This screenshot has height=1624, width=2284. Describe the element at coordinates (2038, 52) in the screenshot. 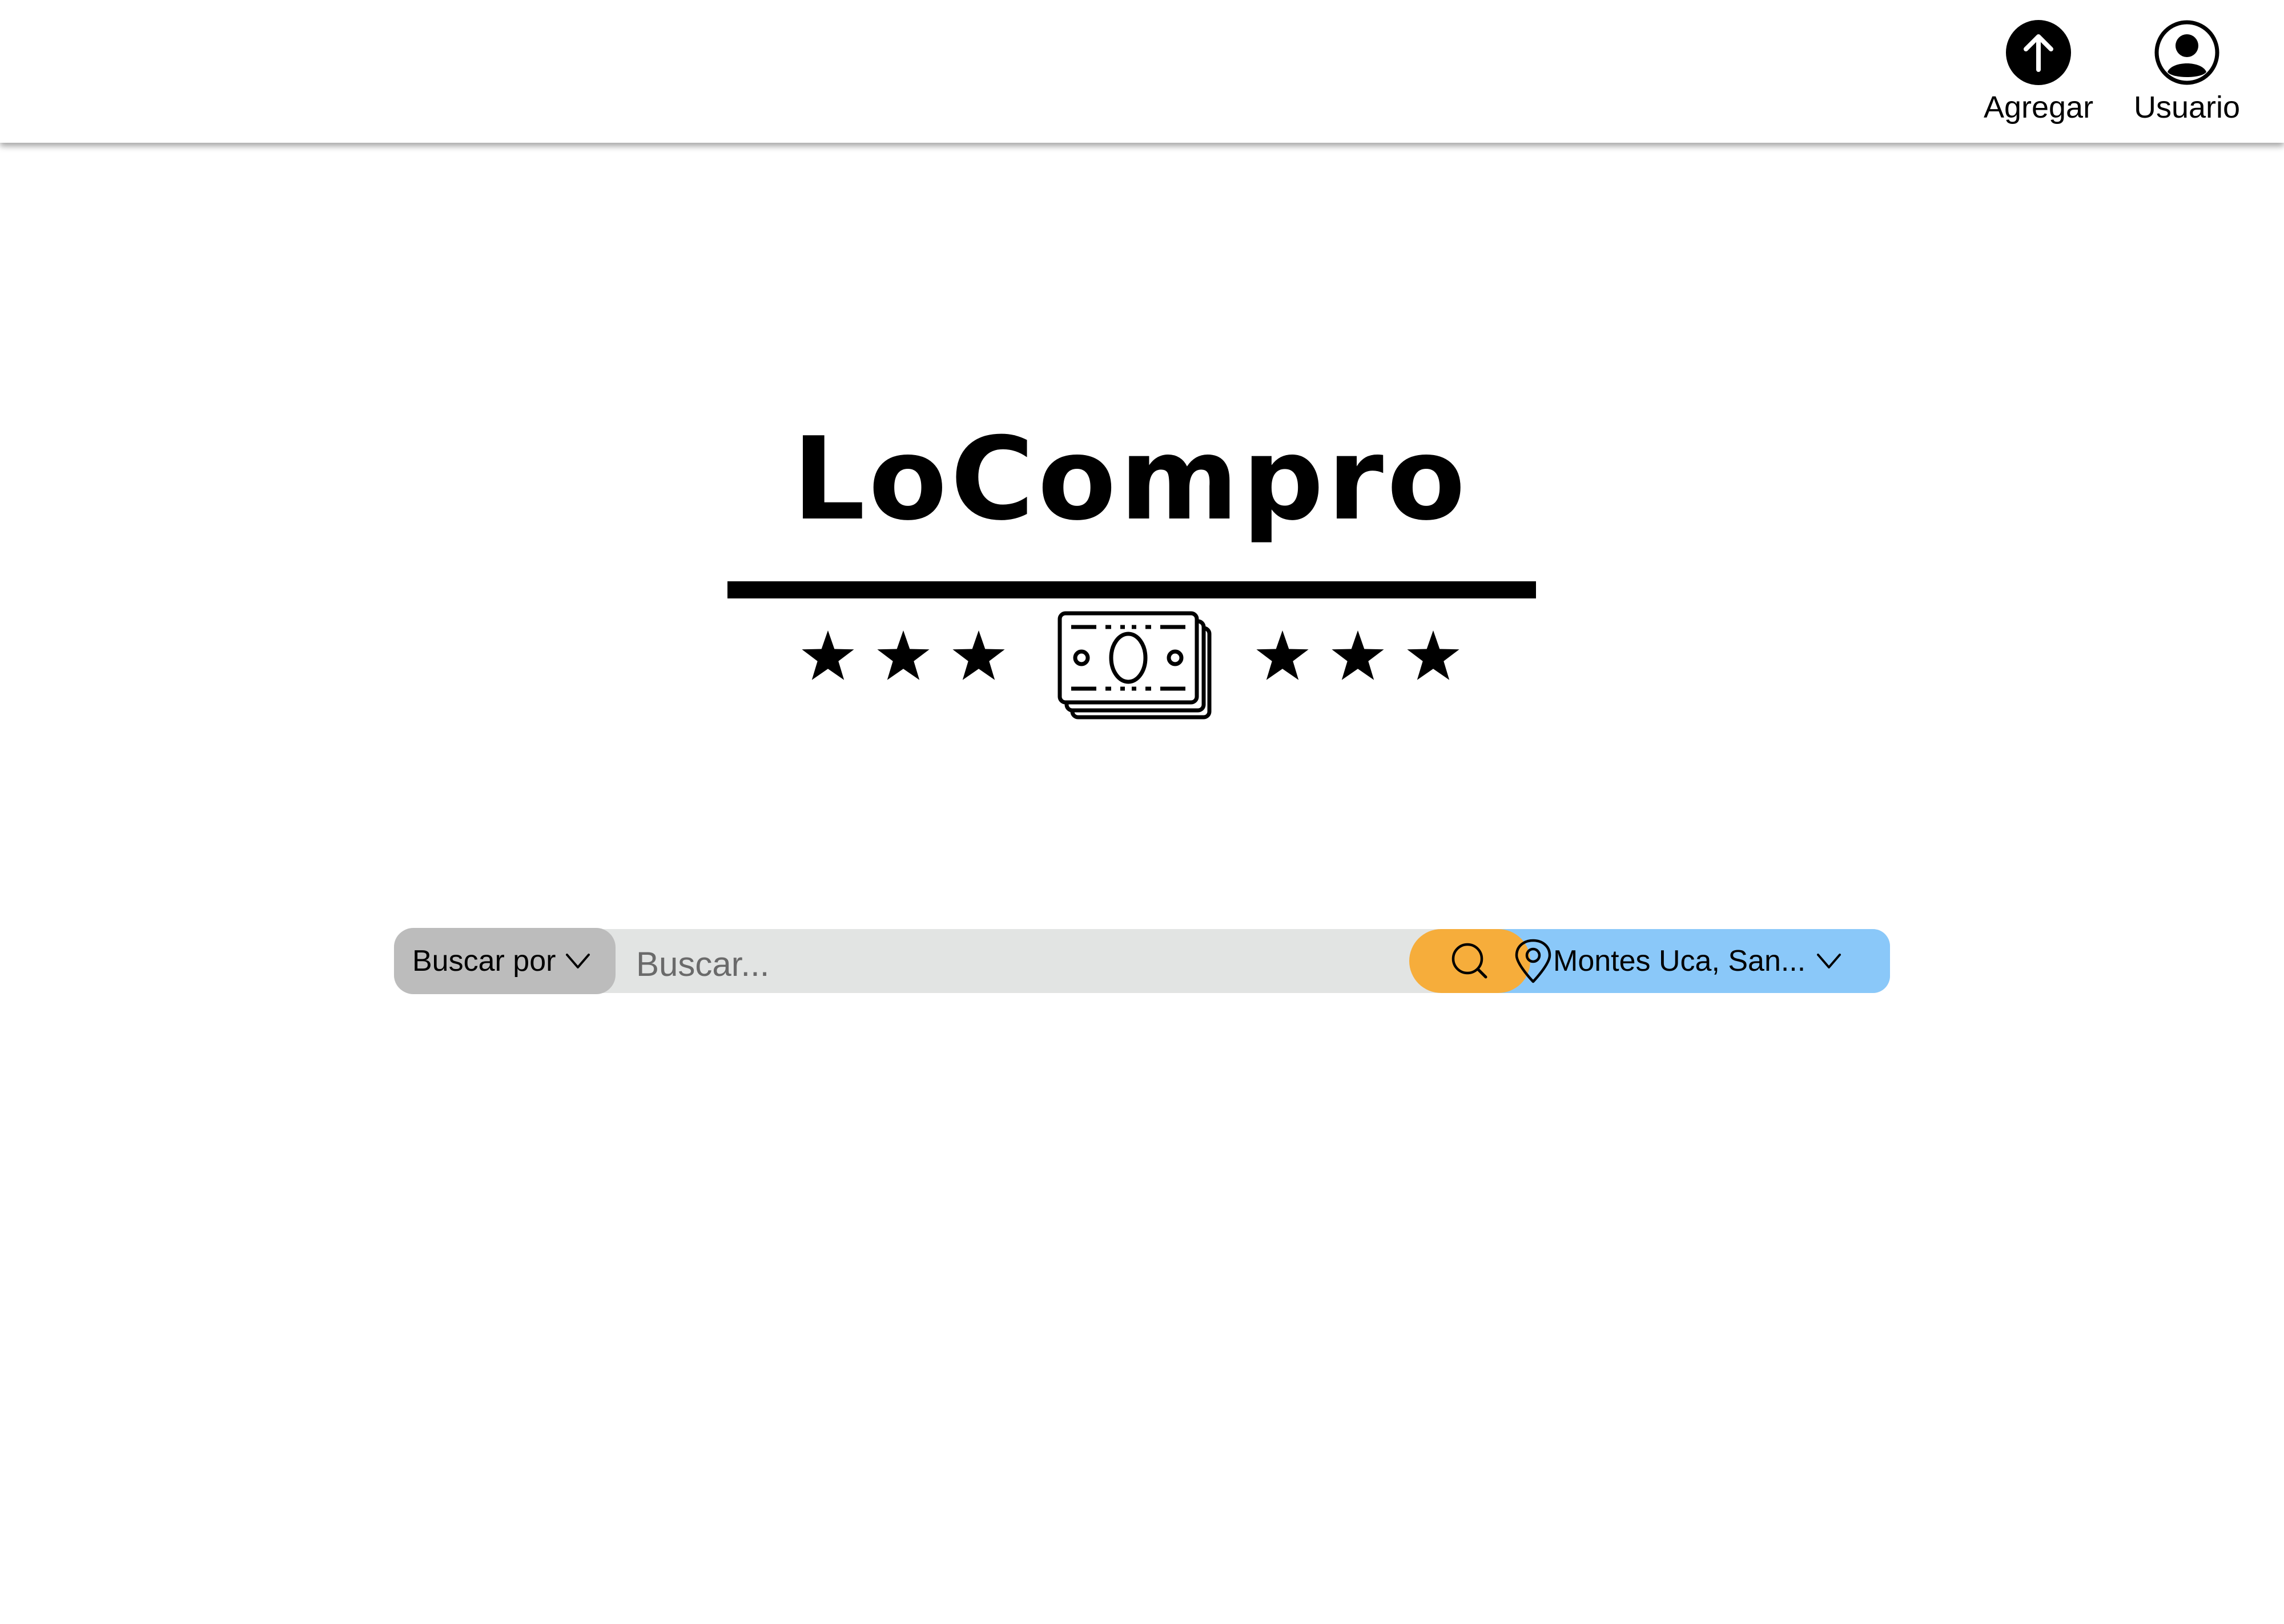

I see `upload-arrow-icon` at that location.